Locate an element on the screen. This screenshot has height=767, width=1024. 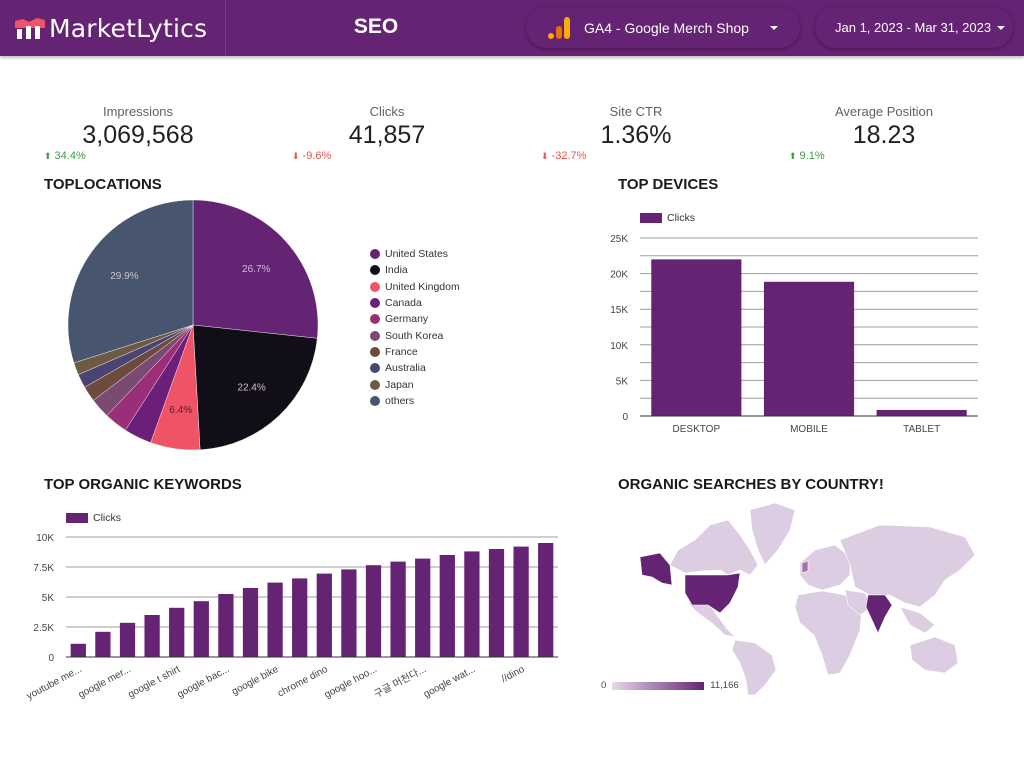
pie-slice-label: 6.4% is located at coordinates (180, 410).